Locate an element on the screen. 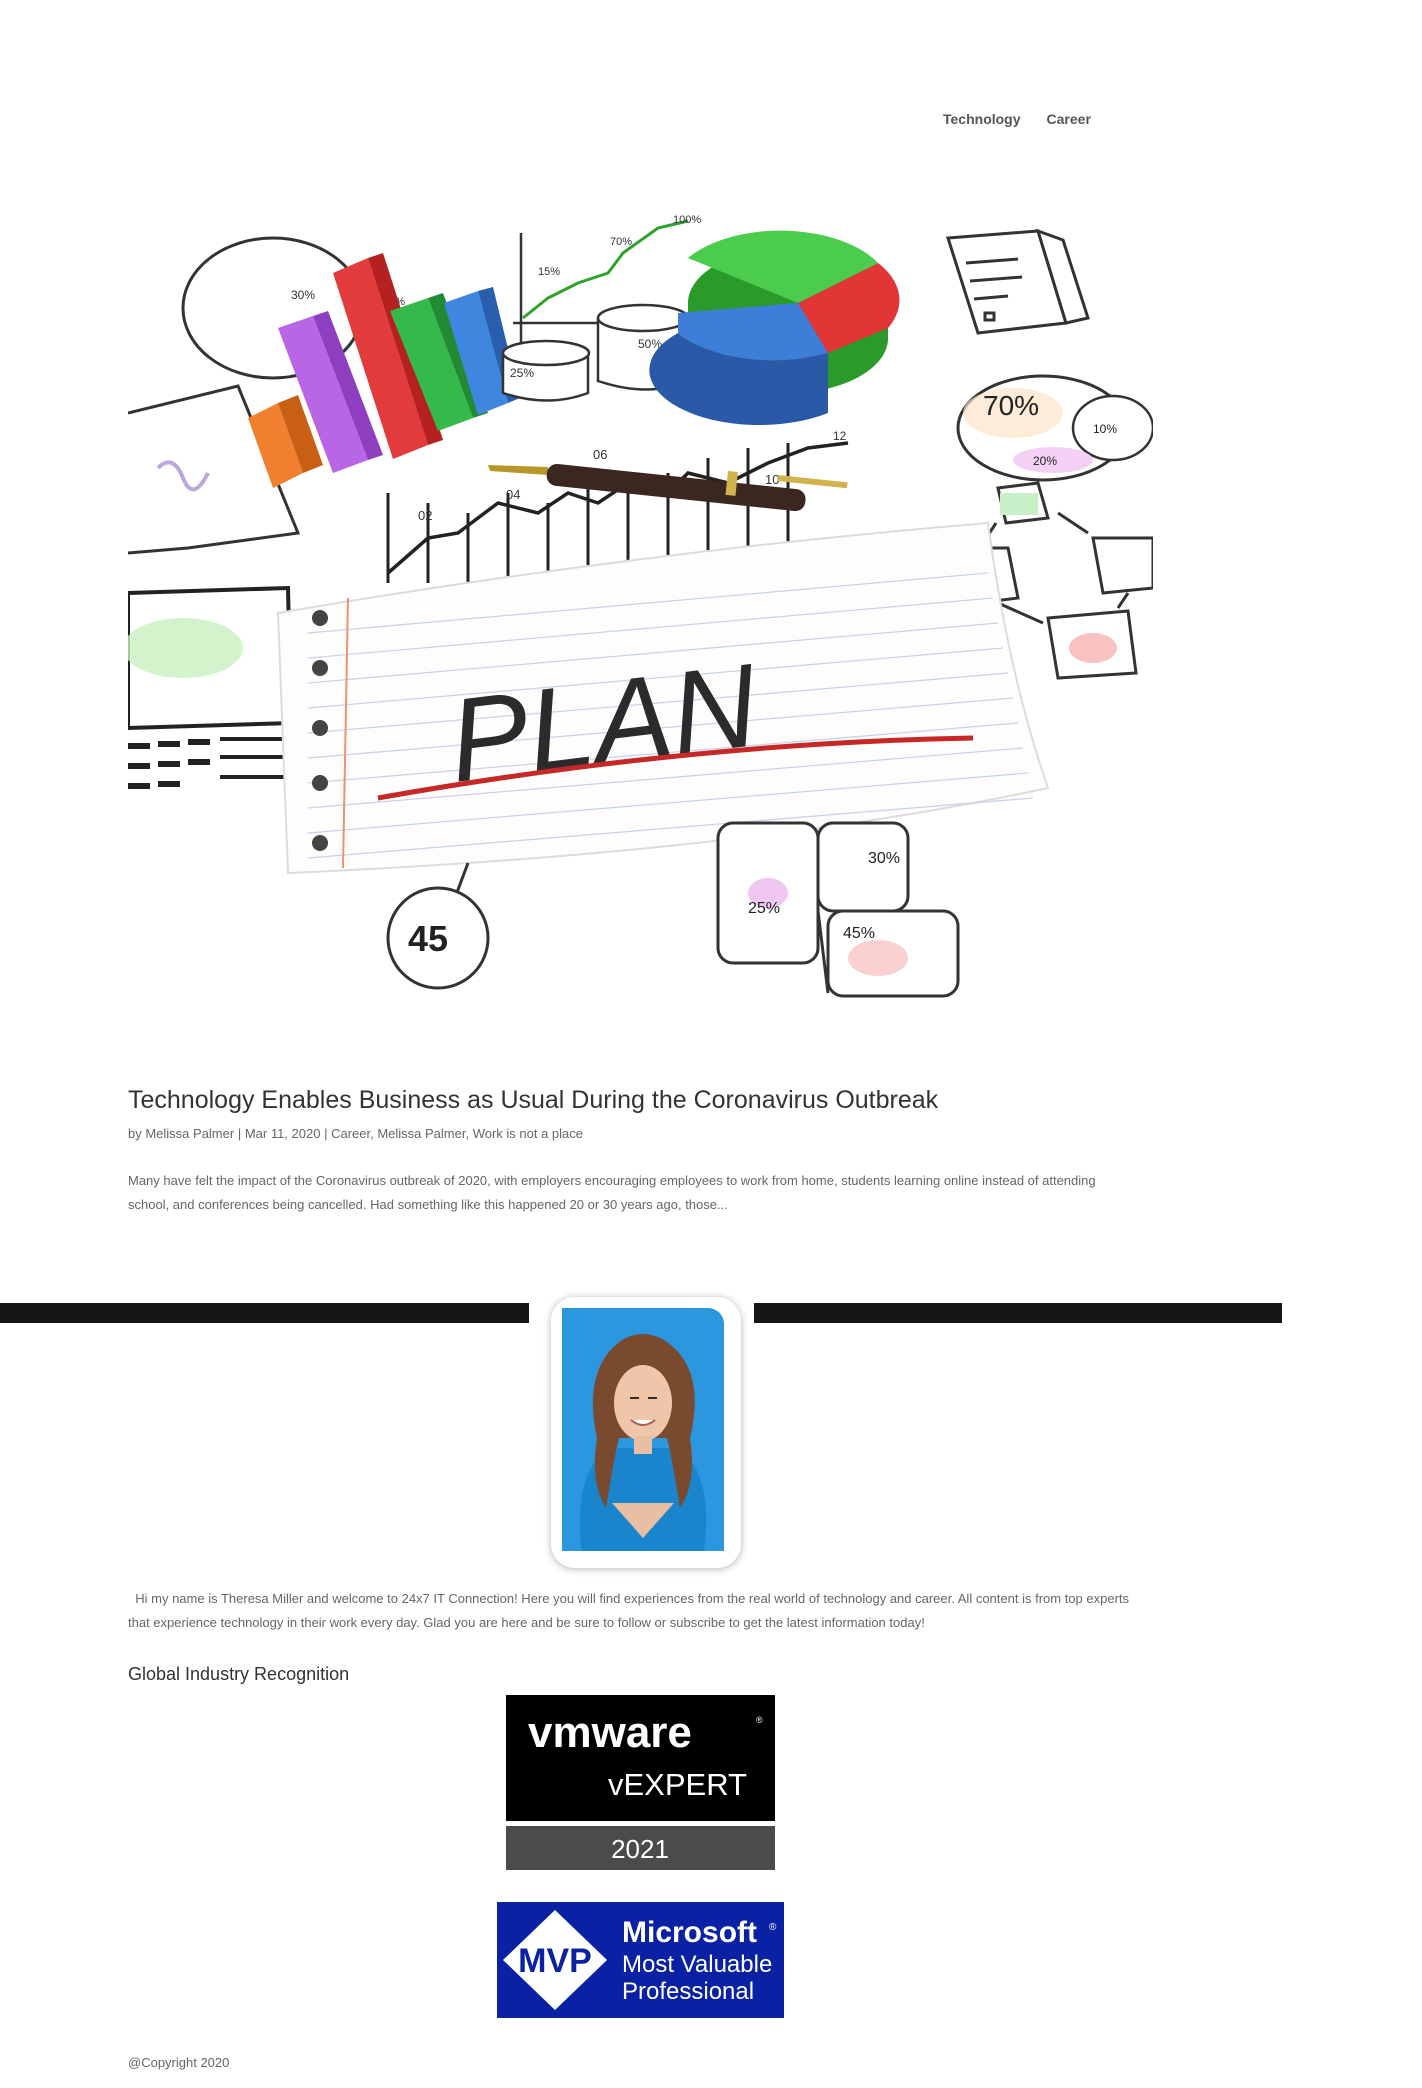 The image size is (1422, 2088). image-text-label: Most Valuable is located at coordinates (697, 1964).